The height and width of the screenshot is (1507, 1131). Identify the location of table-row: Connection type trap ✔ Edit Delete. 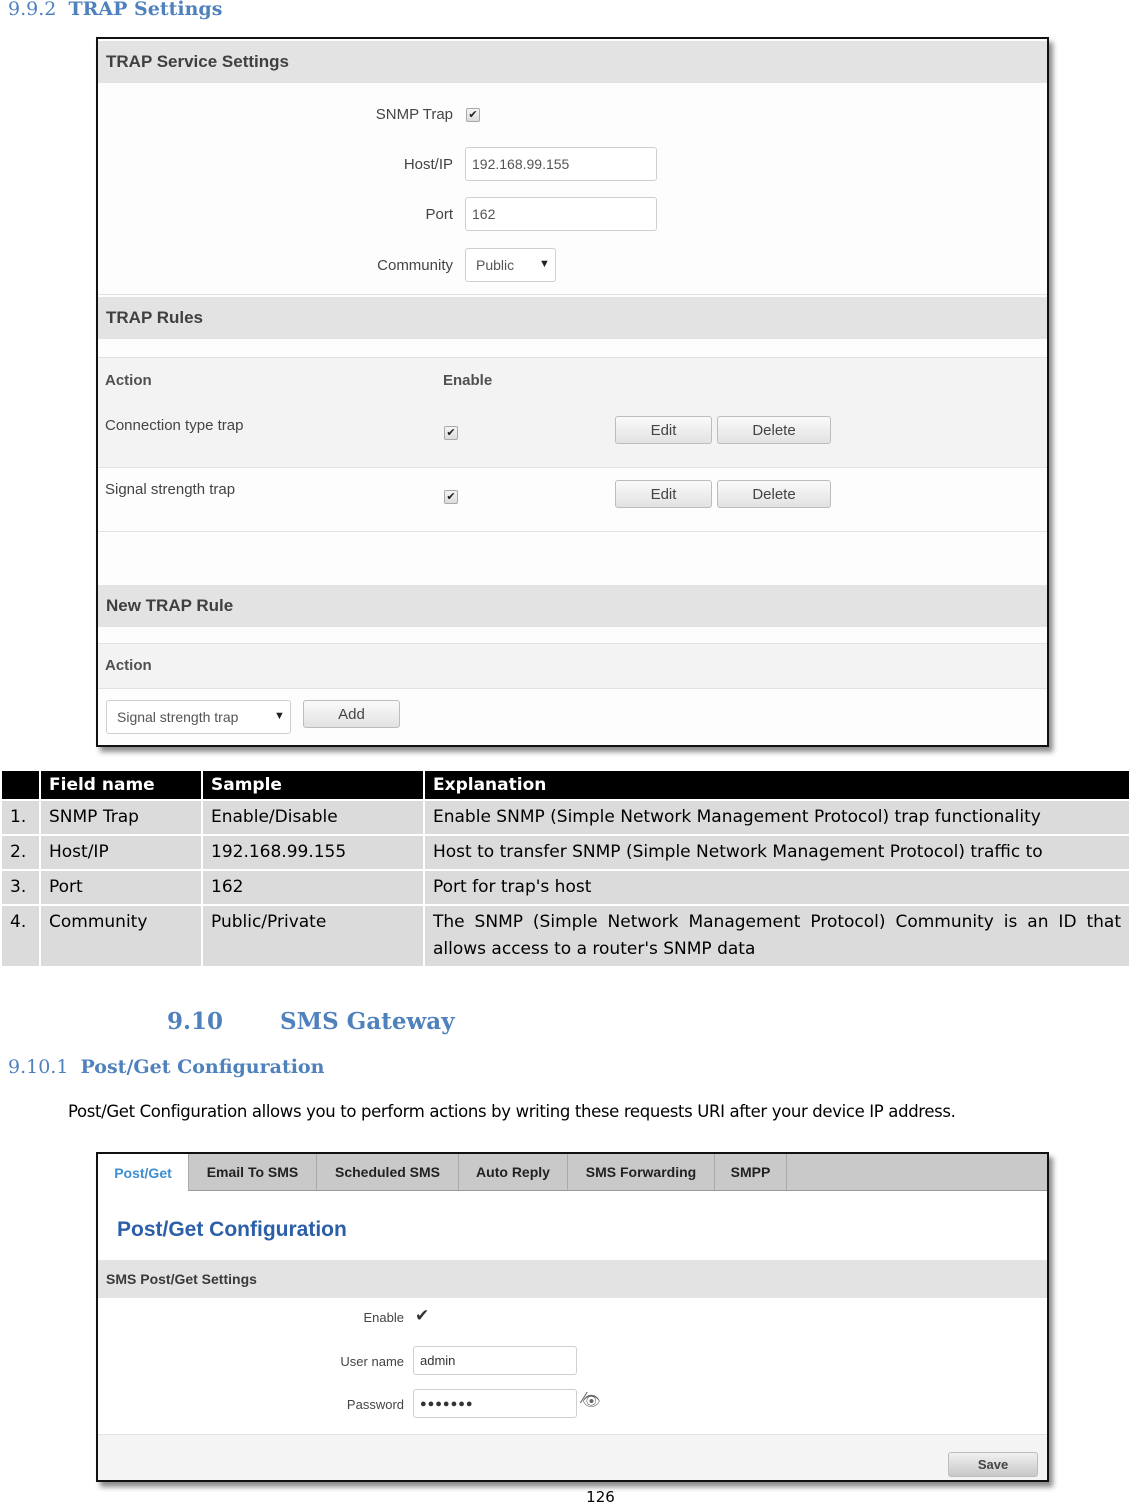
(572, 436).